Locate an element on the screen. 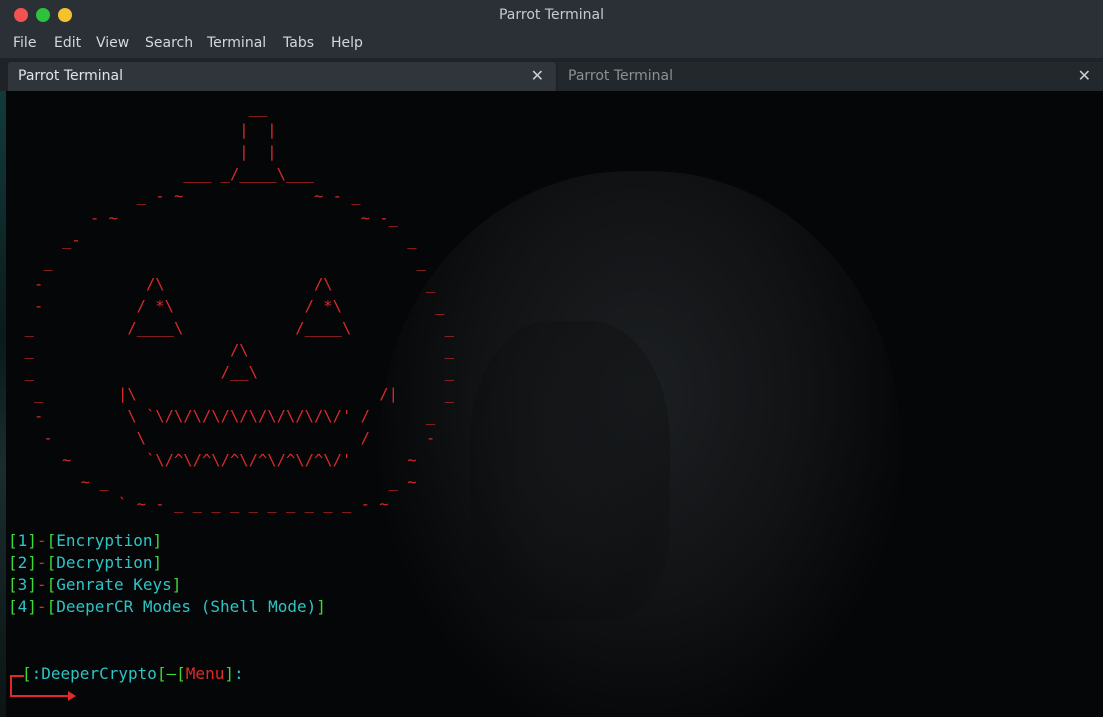 Image resolution: width=1103 pixels, height=717 pixels. option-number: 2 is located at coordinates (22, 562).